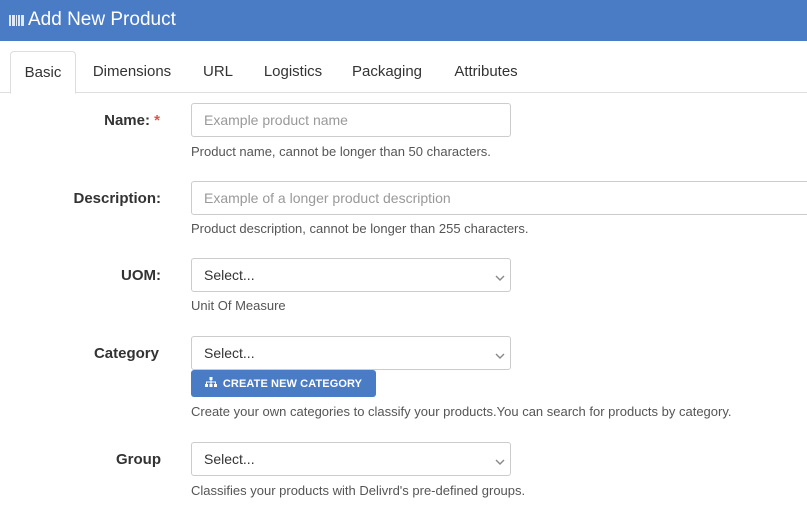  I want to click on tab-logistics: Logistics, so click(293, 72).